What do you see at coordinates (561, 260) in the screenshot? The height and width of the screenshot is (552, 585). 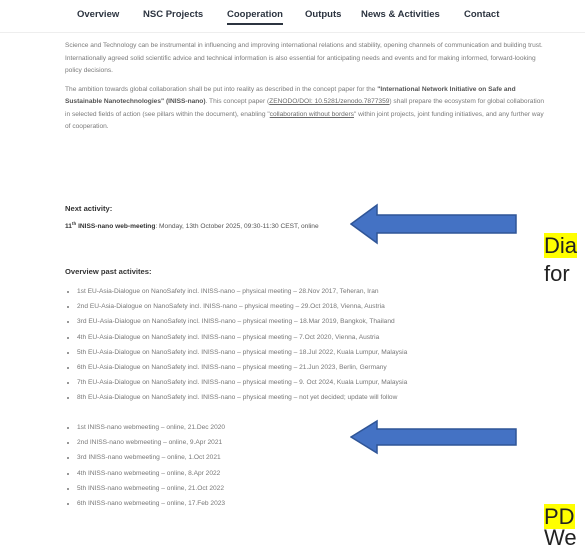 I see `callout-text-1: Dia for` at bounding box center [561, 260].